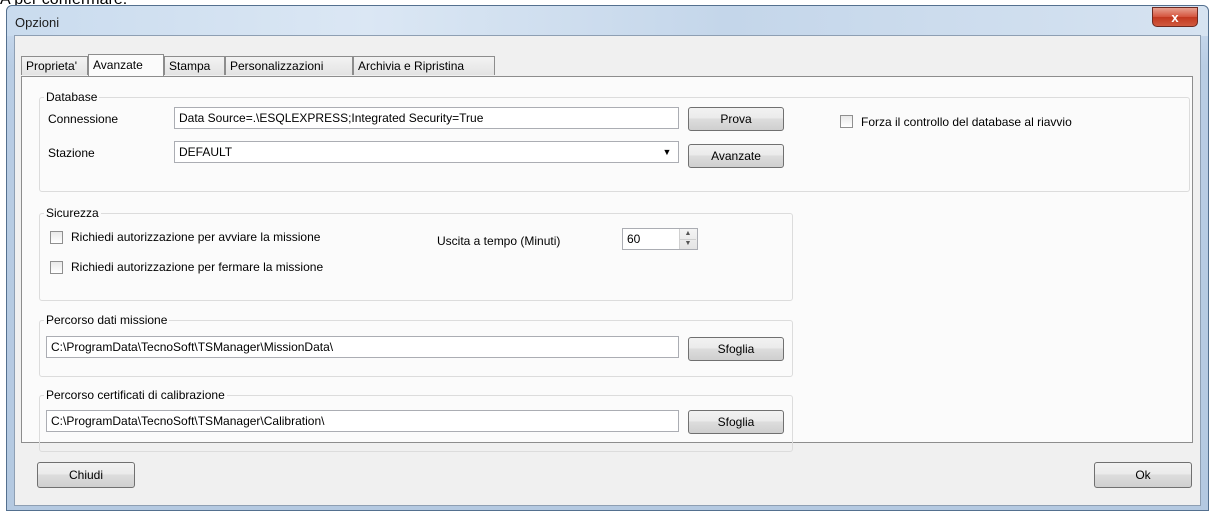 The image size is (1213, 513). Describe the element at coordinates (426, 152) in the screenshot. I see `station-select: DEFAULT ▼` at that location.